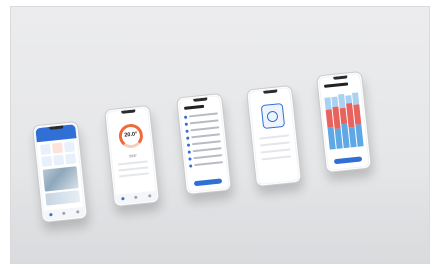  I want to click on phone-home, so click(60, 172).